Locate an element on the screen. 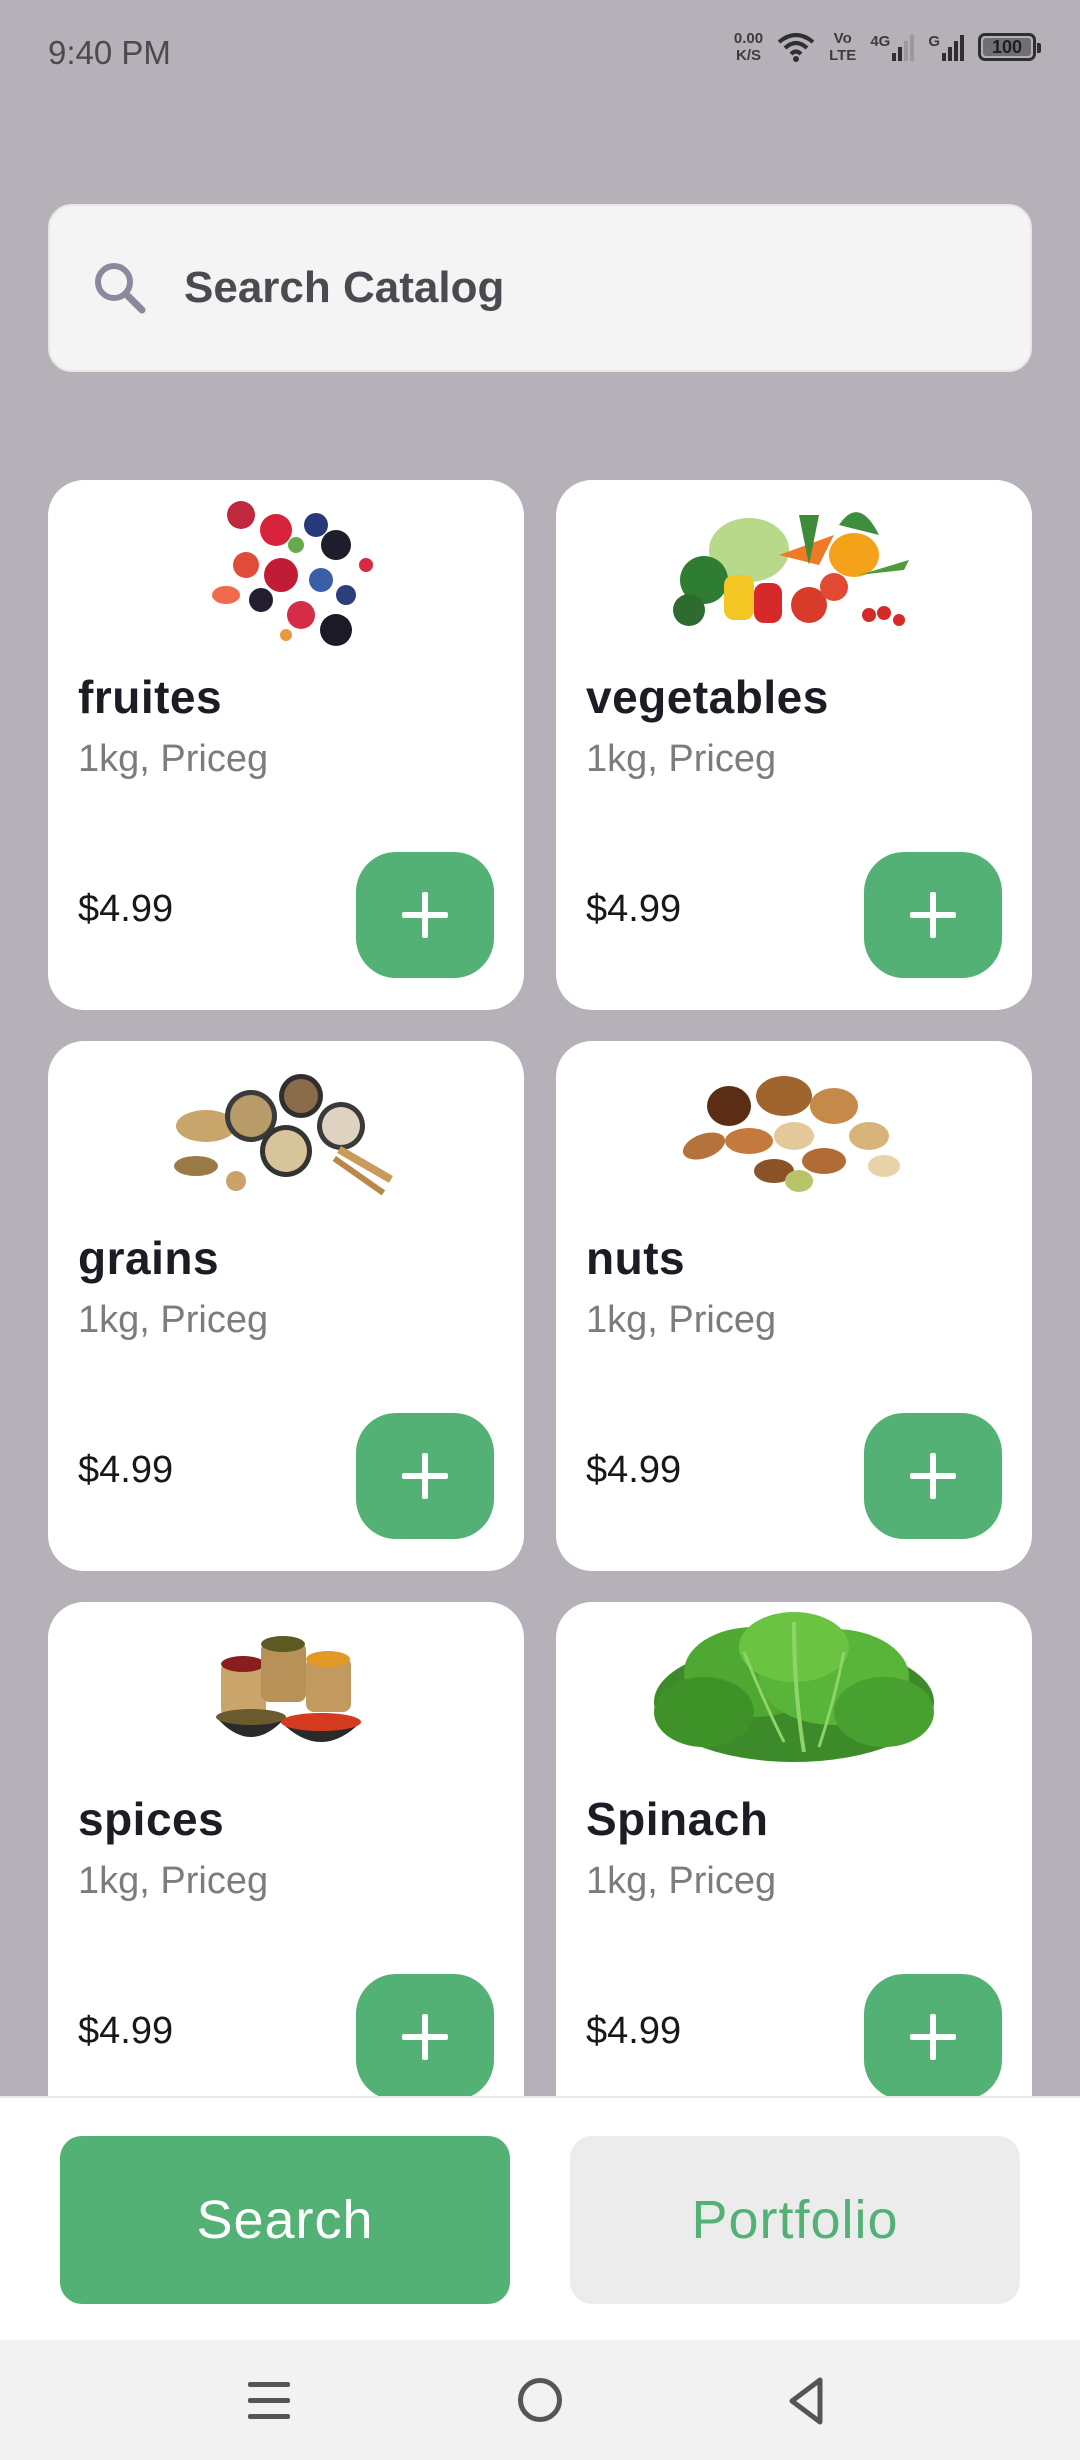 Image resolution: width=1080 pixels, height=2460 pixels. recent-apps-icon is located at coordinates (269, 2401).